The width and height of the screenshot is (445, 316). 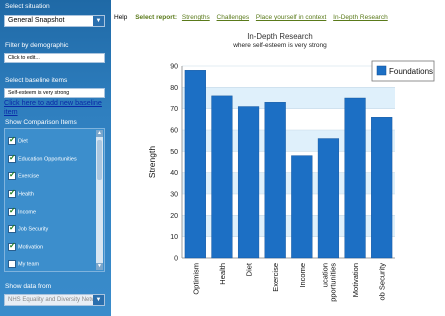 What do you see at coordinates (174, 109) in the screenshot?
I see `y-tick-label: 70` at bounding box center [174, 109].